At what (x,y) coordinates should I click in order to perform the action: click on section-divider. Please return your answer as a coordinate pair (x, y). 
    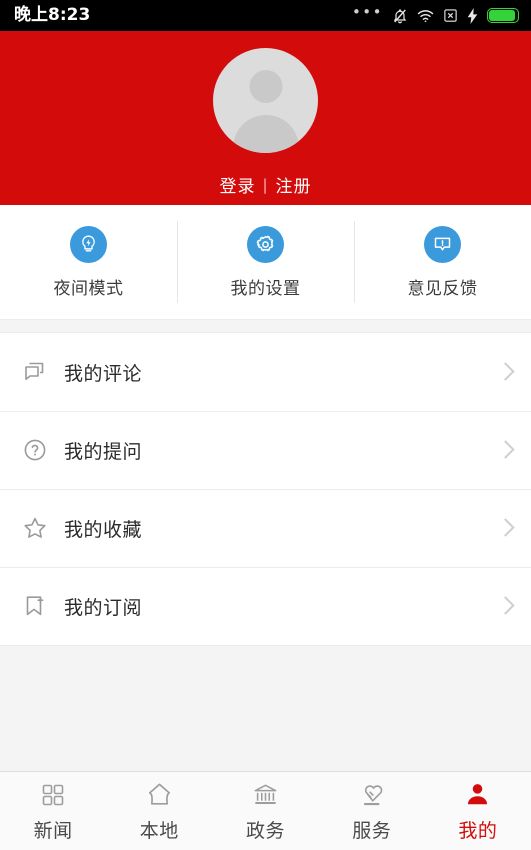
    Looking at the image, I should click on (265, 326).